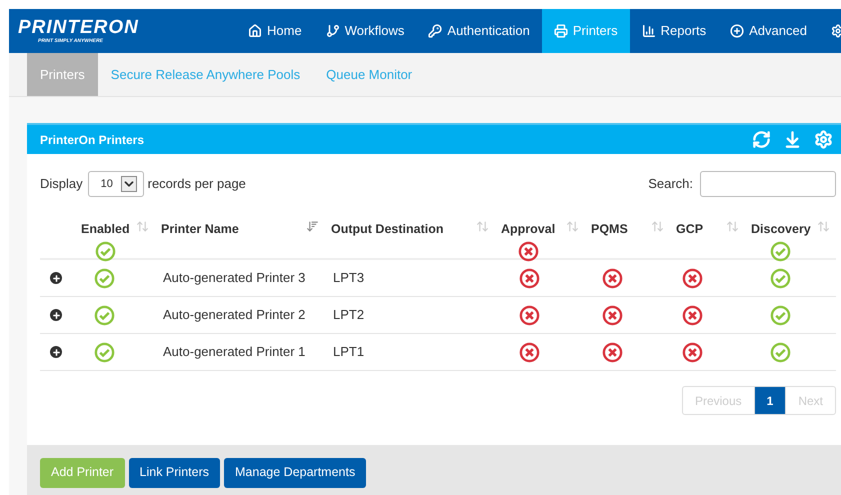  Describe the element at coordinates (275, 31) in the screenshot. I see `nav-item: Home` at that location.